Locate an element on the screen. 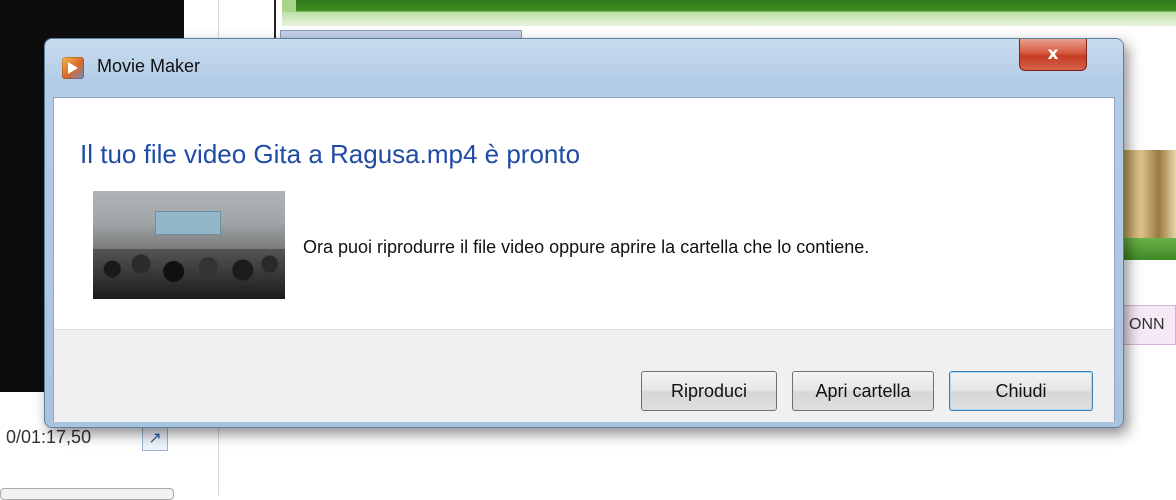  close-icon: x is located at coordinates (1053, 55).